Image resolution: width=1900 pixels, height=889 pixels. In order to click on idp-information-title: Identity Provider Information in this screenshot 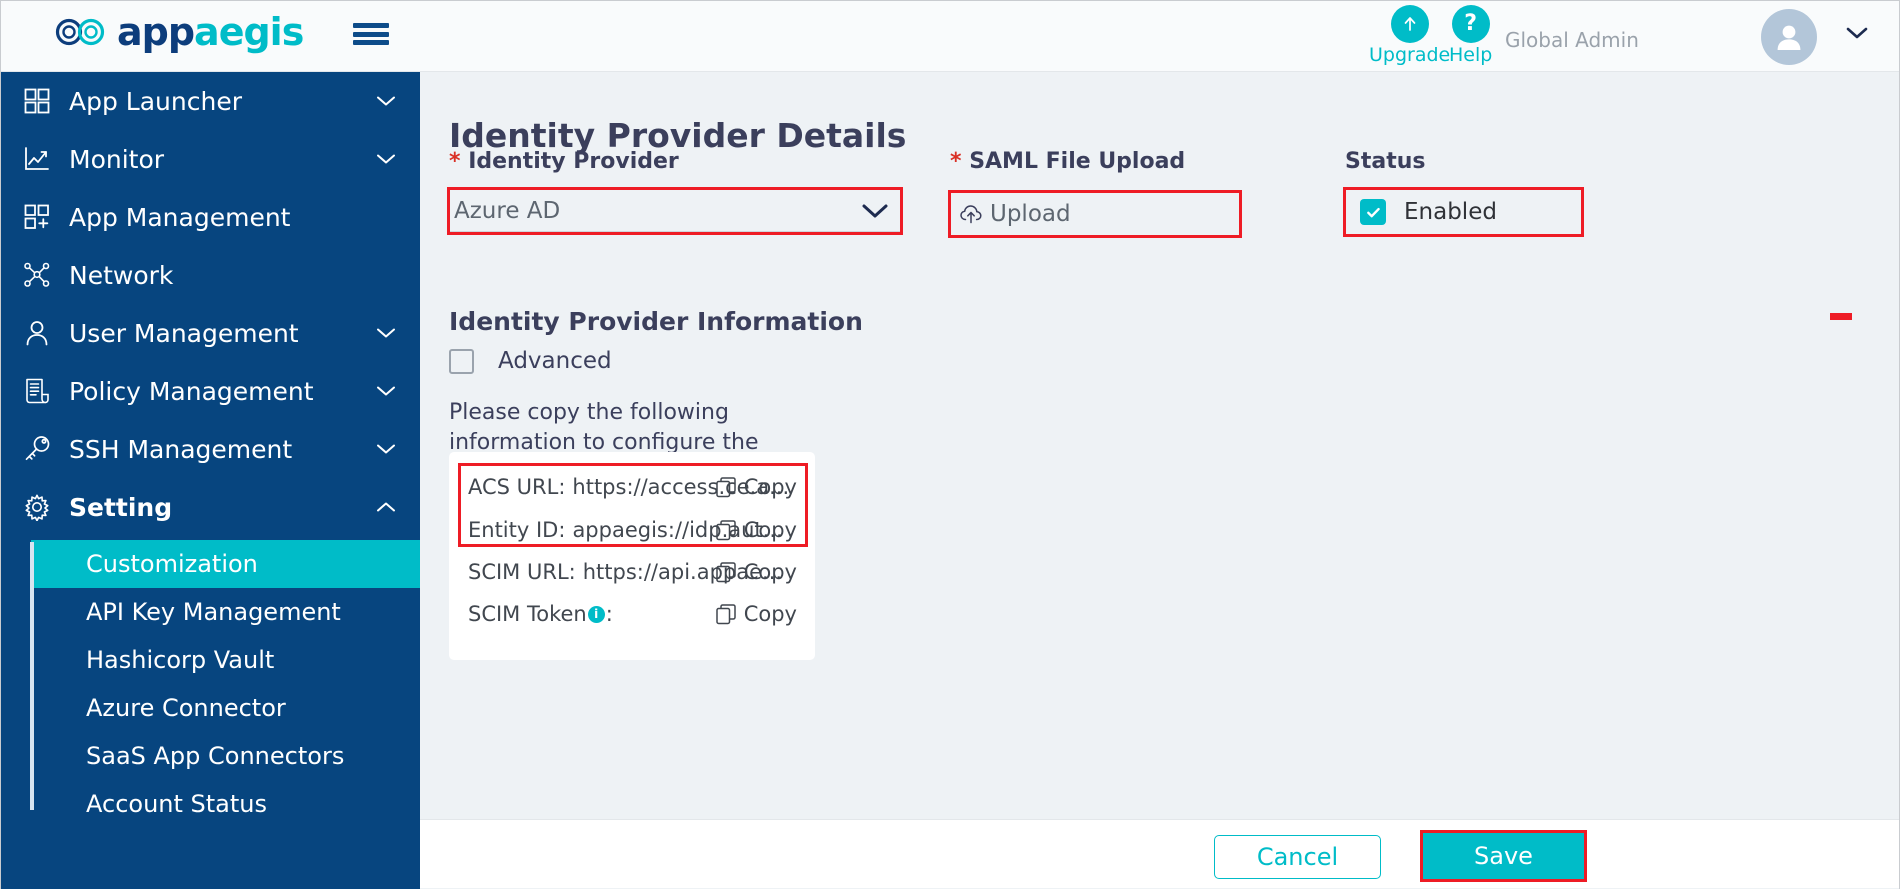, I will do `click(656, 321)`.